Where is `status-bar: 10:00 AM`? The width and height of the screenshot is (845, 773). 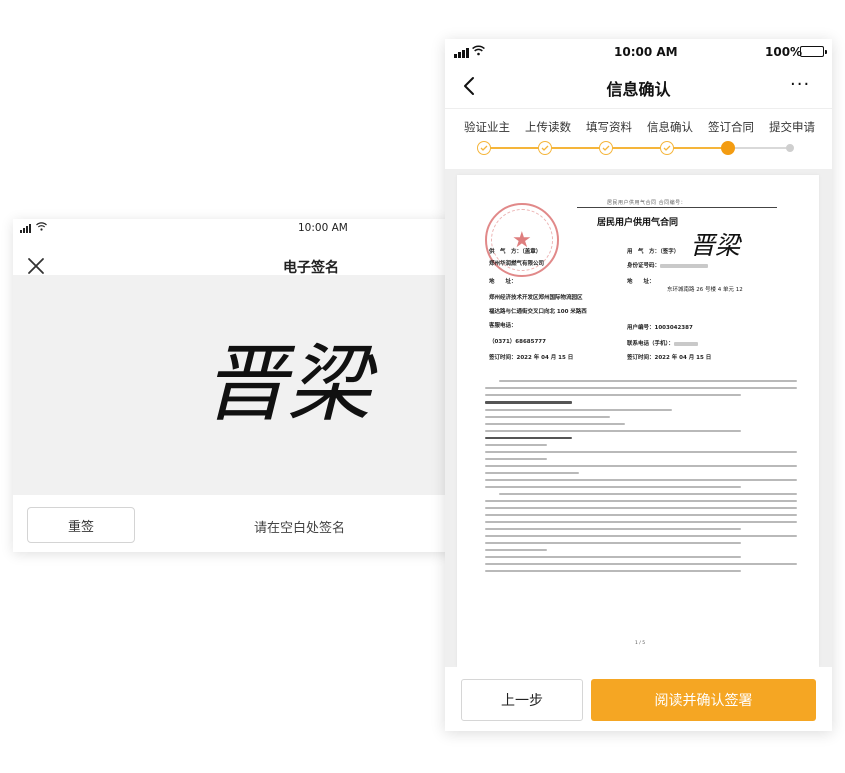
status-bar: 10:00 AM is located at coordinates (238, 228).